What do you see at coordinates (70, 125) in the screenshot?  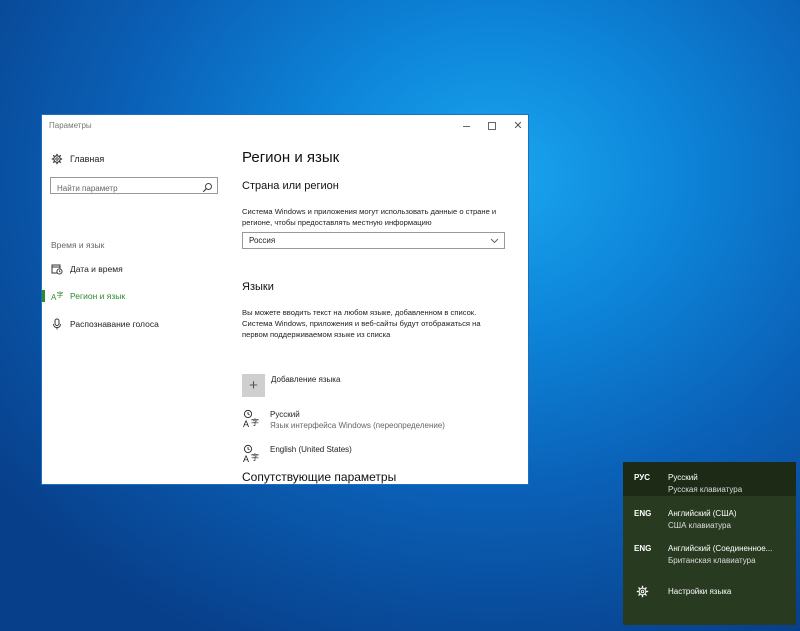 I see `window-title: Параметры` at bounding box center [70, 125].